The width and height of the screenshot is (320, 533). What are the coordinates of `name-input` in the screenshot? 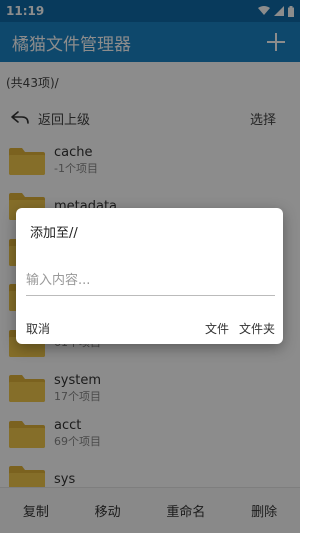 It's located at (150, 281).